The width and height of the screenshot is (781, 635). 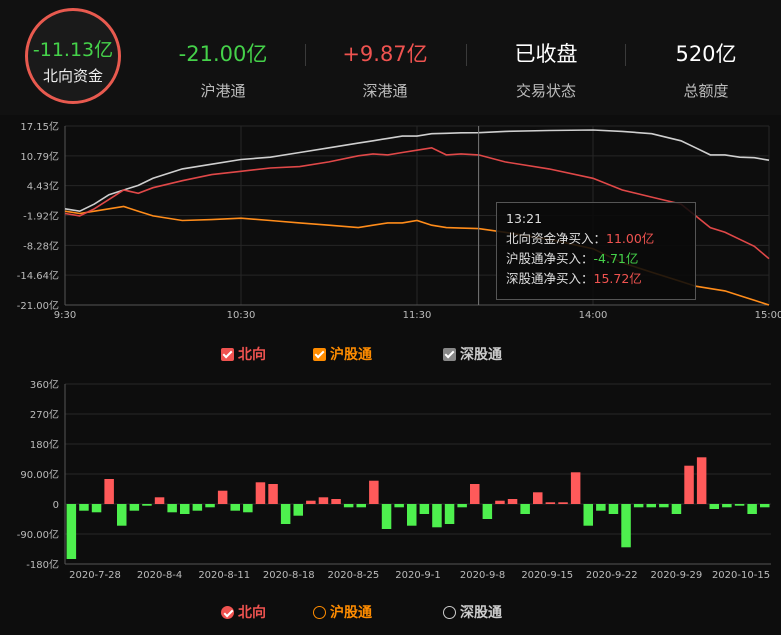 I want to click on legend-shenzhen-toggle: 深股通, so click(x=472, y=354).